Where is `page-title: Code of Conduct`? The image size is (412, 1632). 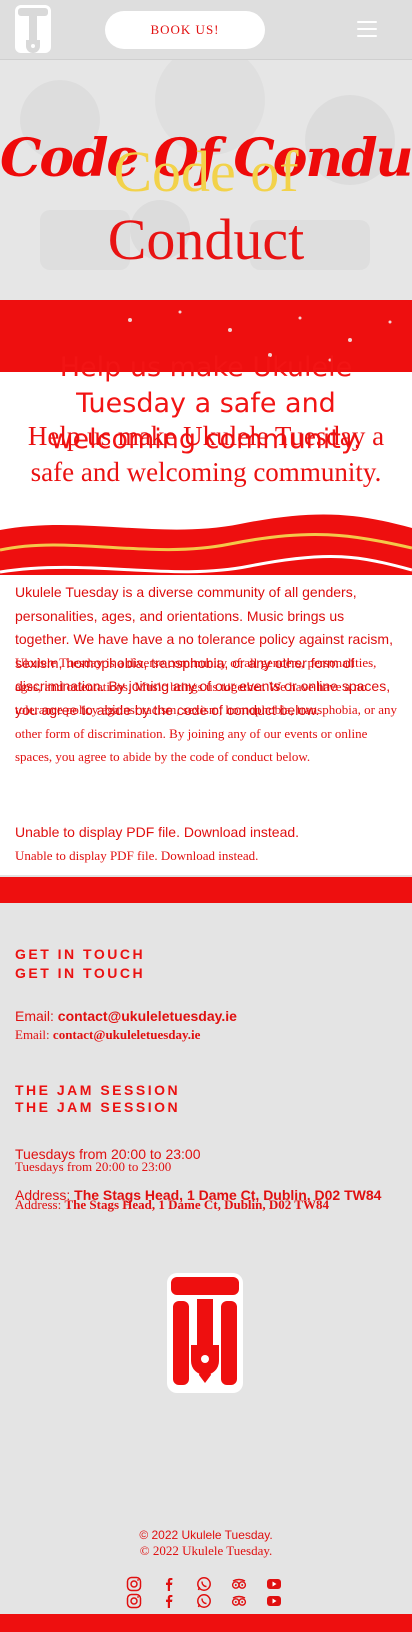 page-title: Code of Conduct is located at coordinates (206, 206).